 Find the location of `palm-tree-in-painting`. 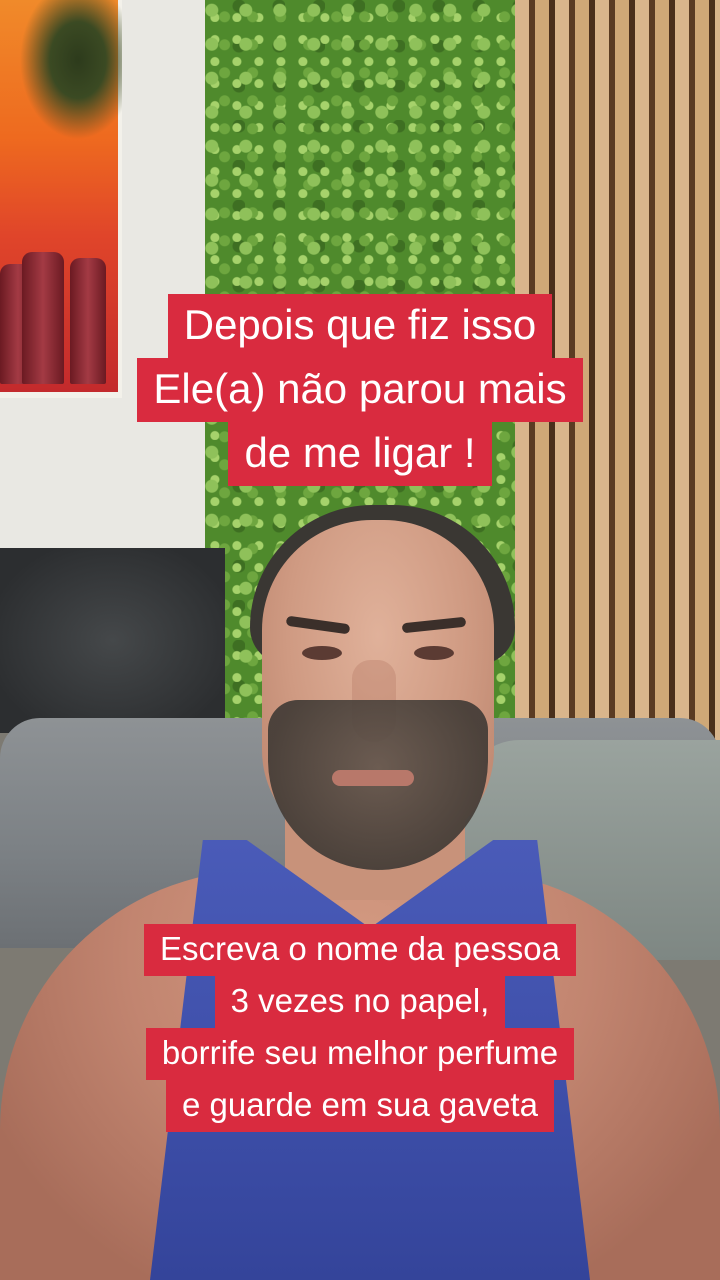

palm-tree-in-painting is located at coordinates (67, 75).